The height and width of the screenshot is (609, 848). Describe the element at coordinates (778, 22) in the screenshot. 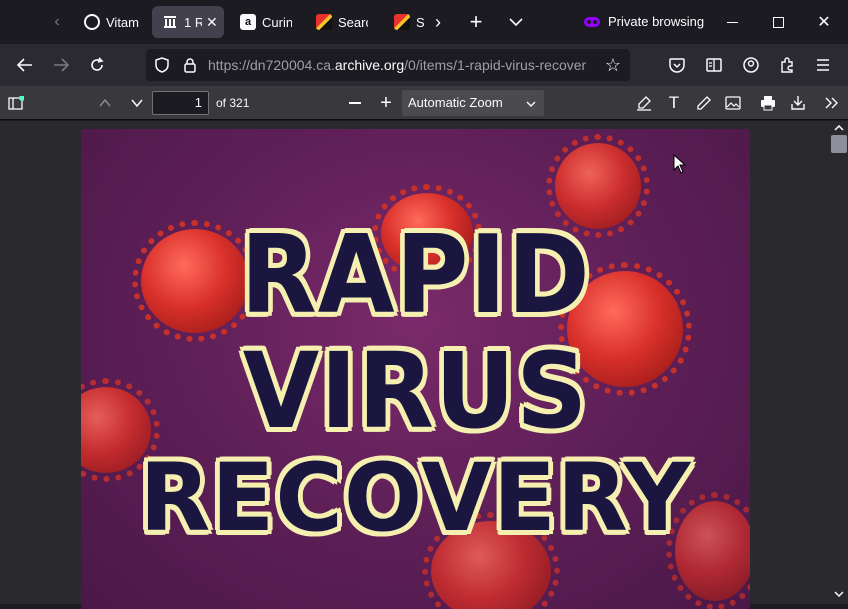

I see `maximize-icon` at that location.